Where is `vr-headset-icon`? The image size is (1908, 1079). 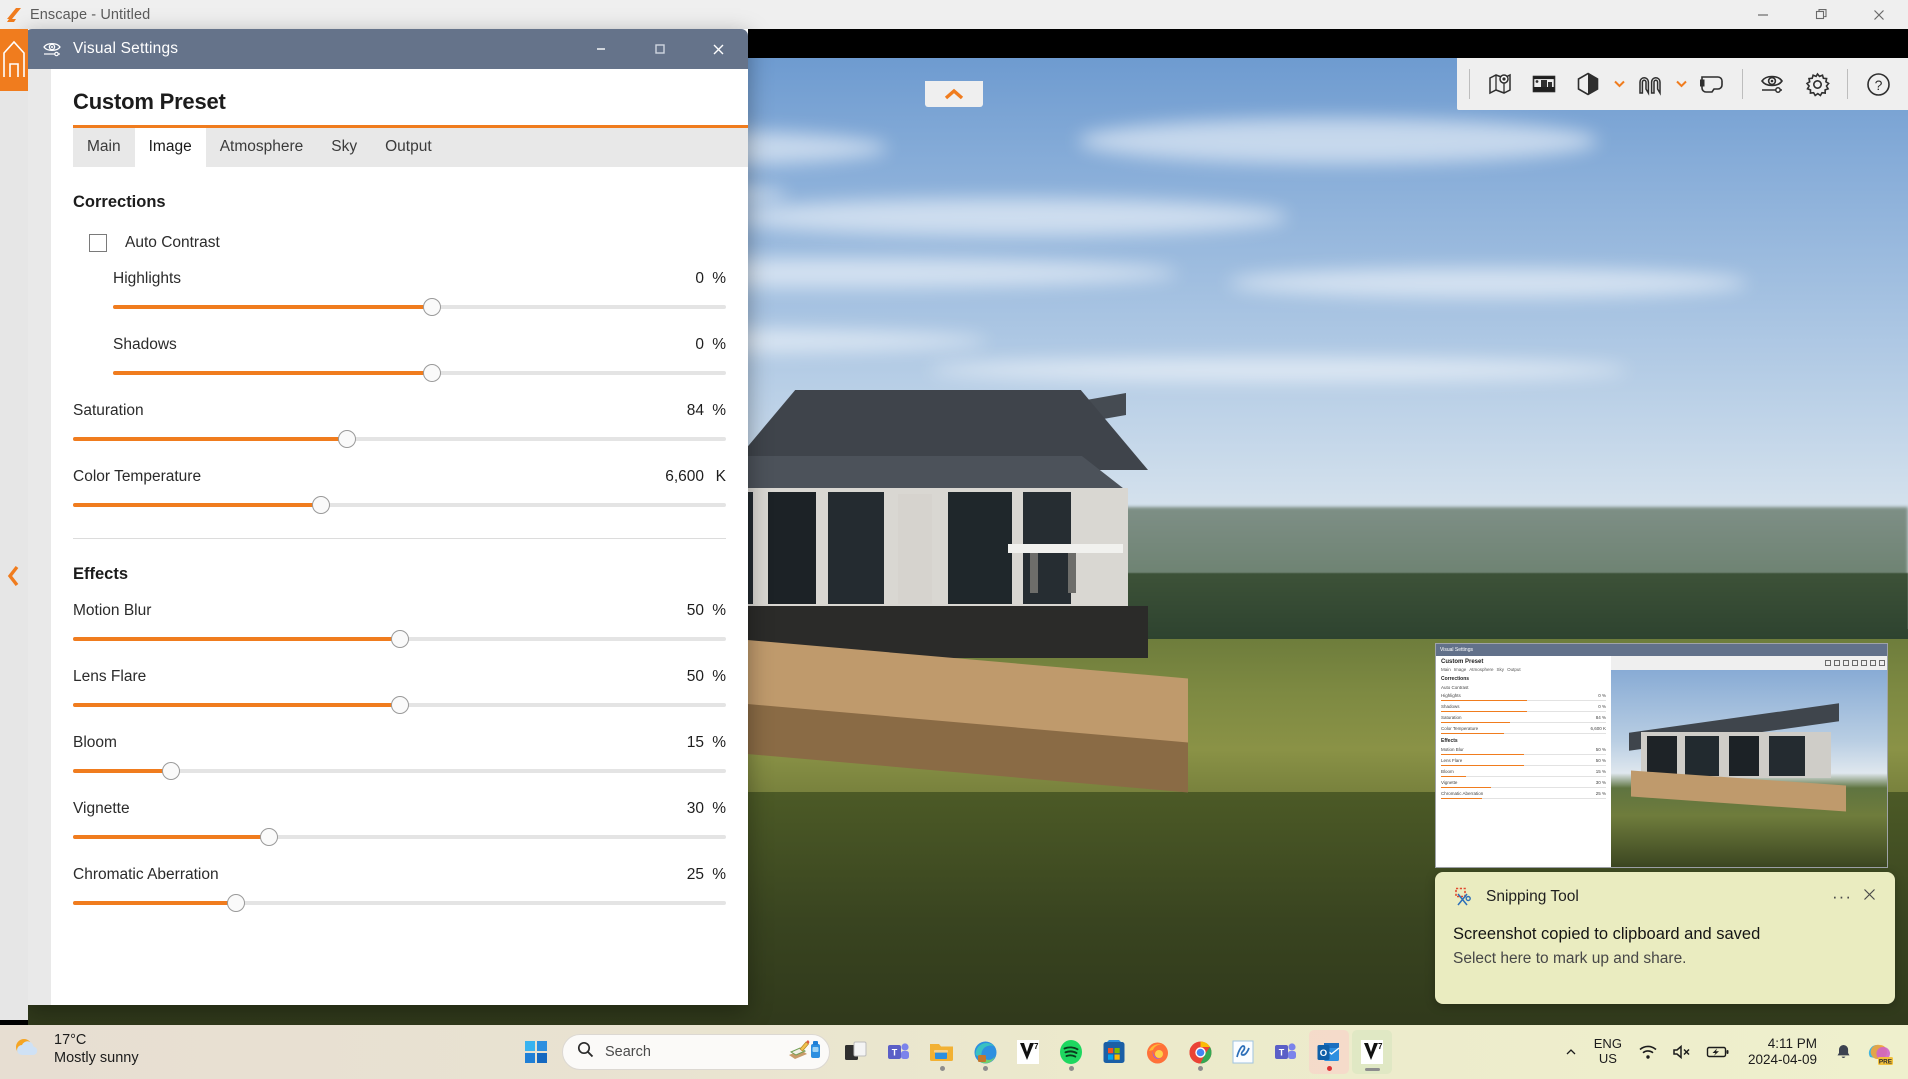
vr-headset-icon is located at coordinates (1712, 84).